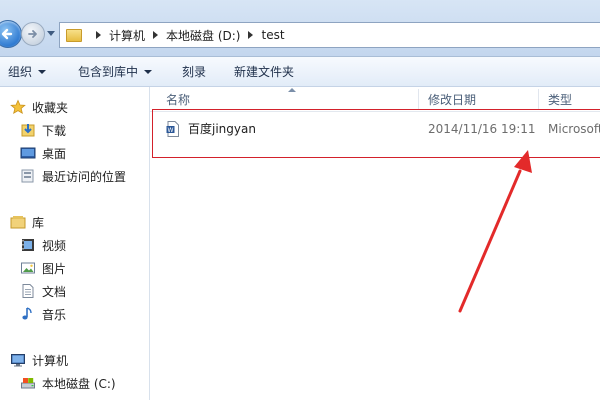 This screenshot has height=400, width=600. What do you see at coordinates (54, 291) in the screenshot?
I see `sidebar-item-label: 文档` at bounding box center [54, 291].